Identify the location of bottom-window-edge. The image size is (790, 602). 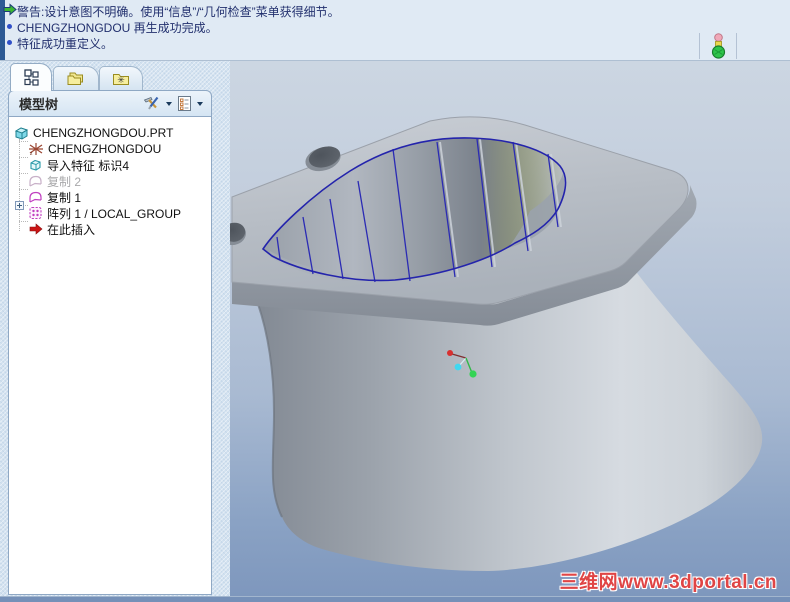
(395, 599).